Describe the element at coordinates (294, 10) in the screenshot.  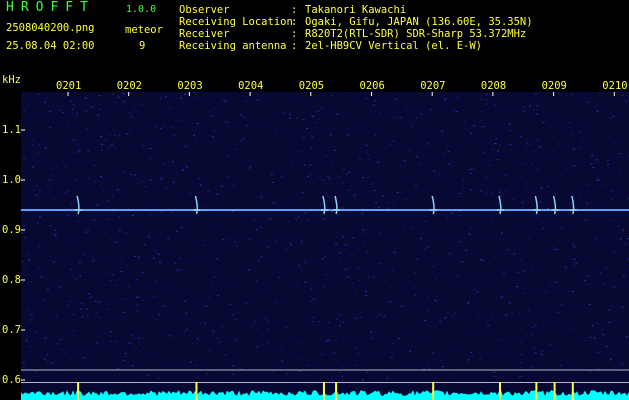
I see `observer-colon: :` at that location.